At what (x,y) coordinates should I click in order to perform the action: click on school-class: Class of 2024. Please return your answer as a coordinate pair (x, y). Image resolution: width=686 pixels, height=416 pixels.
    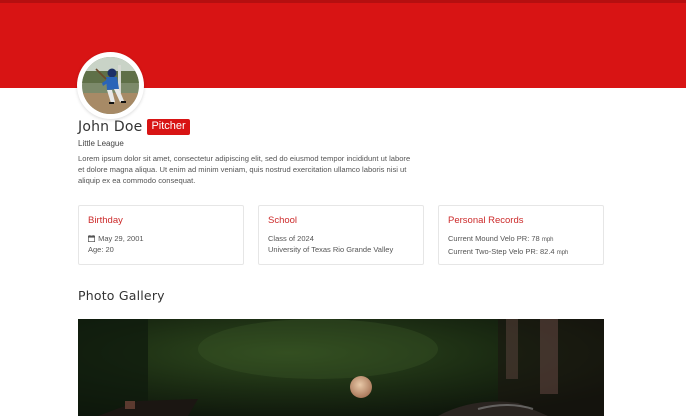
    Looking at the image, I should click on (291, 238).